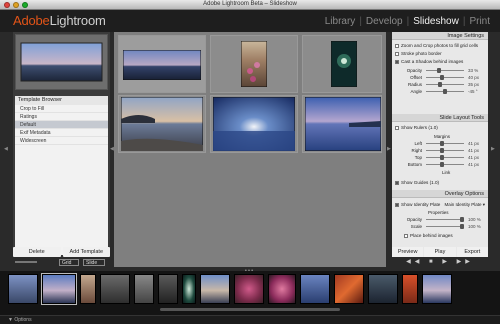 This screenshot has width=500, height=324. I want to click on top-margin-slider: Top 41 px, so click(440, 157).